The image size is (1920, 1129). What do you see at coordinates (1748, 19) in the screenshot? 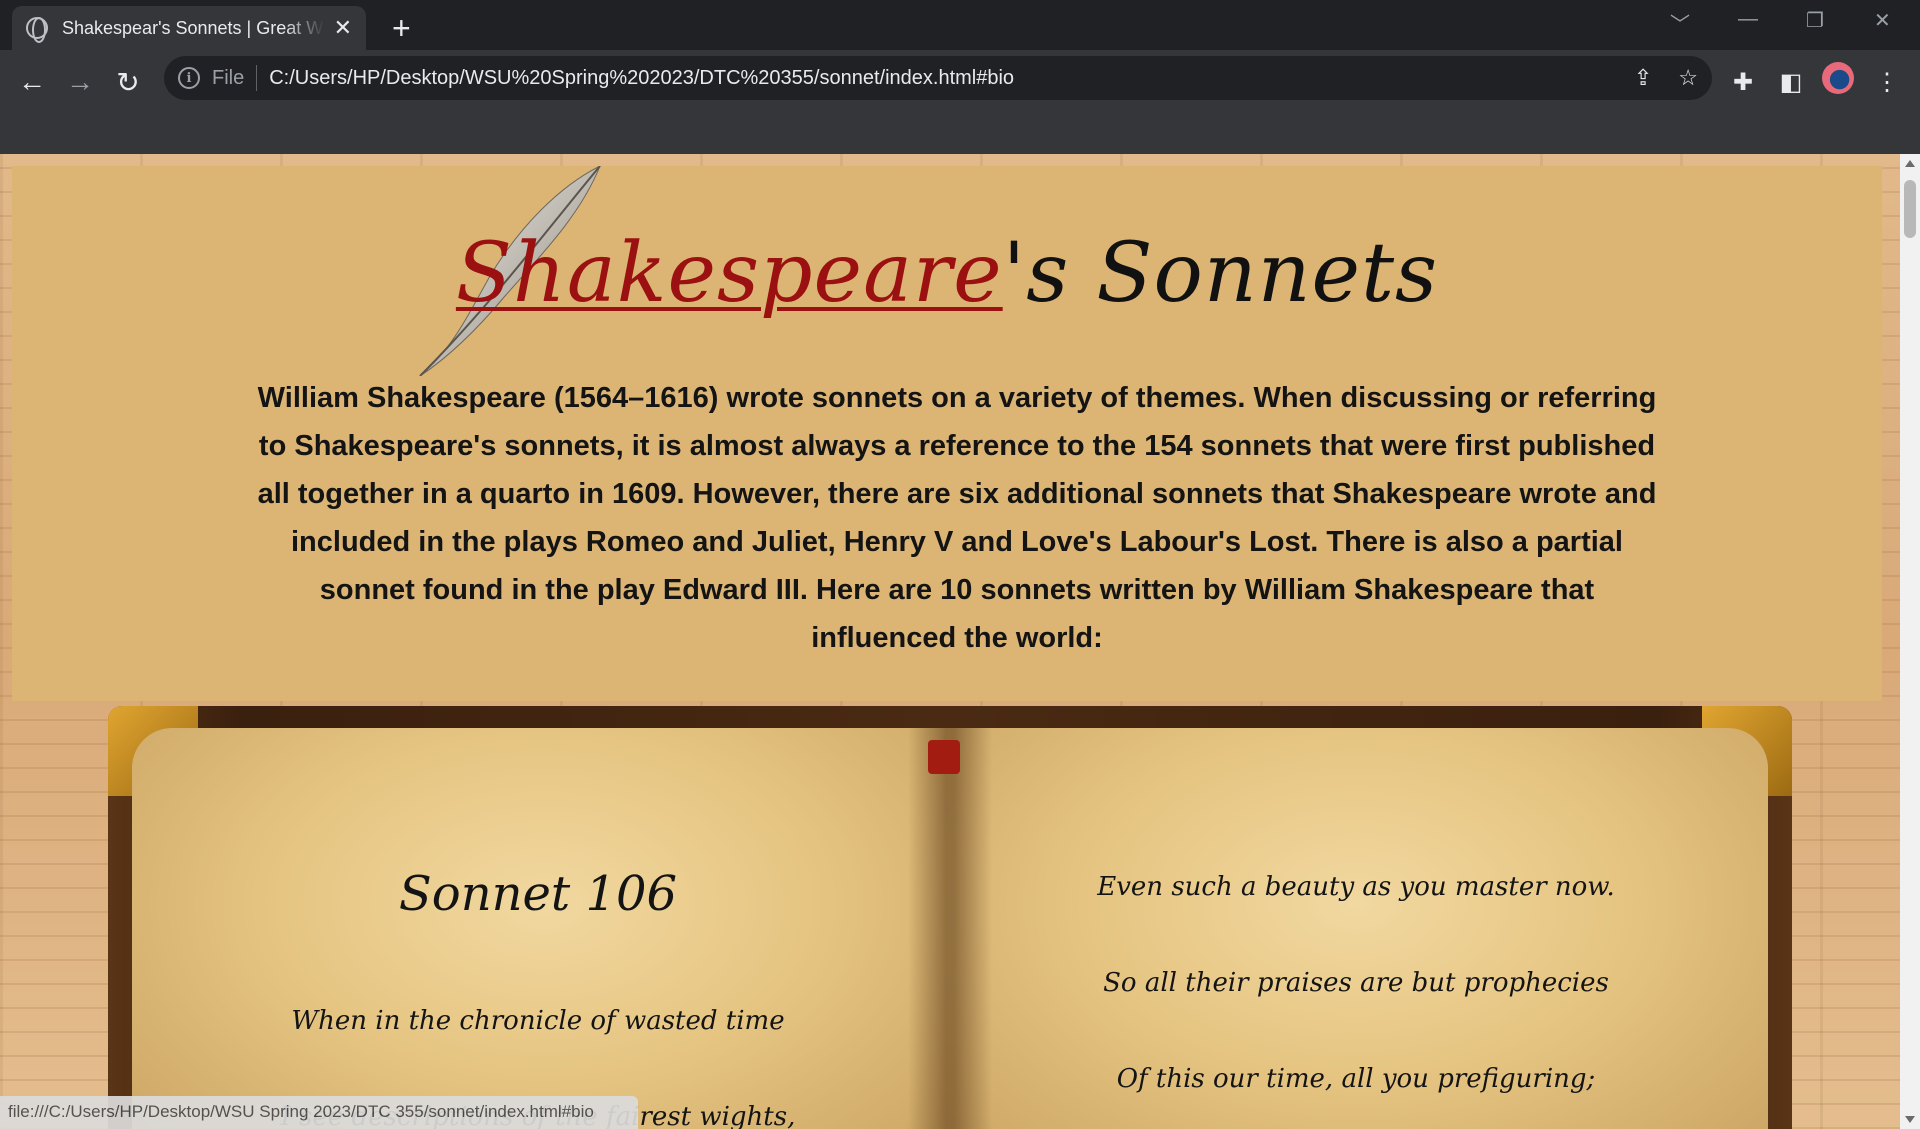
I see `minimize-icon: —` at bounding box center [1748, 19].